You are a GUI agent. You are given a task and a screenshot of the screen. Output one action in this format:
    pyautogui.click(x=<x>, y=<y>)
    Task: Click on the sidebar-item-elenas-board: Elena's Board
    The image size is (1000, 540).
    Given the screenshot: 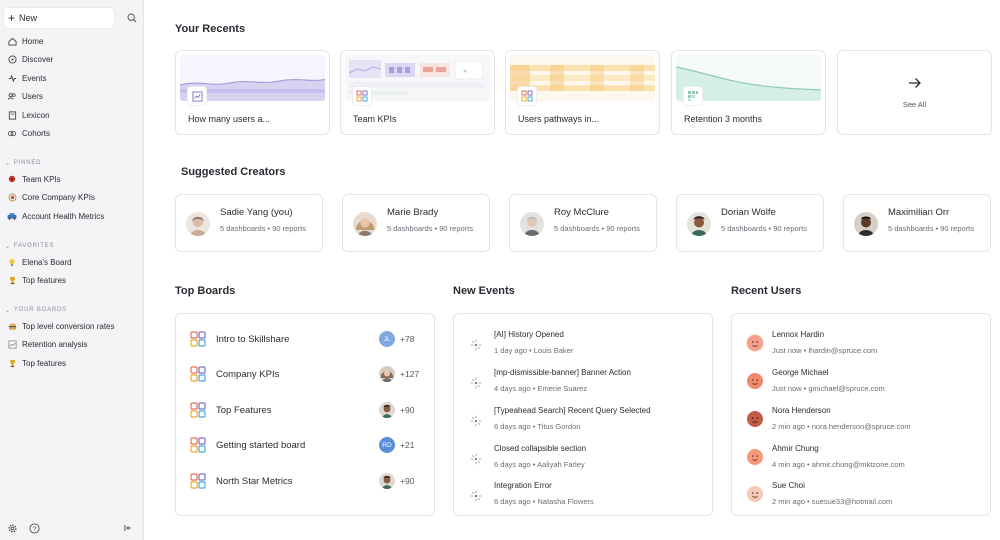 What is the action you would take?
    pyautogui.click(x=72, y=262)
    